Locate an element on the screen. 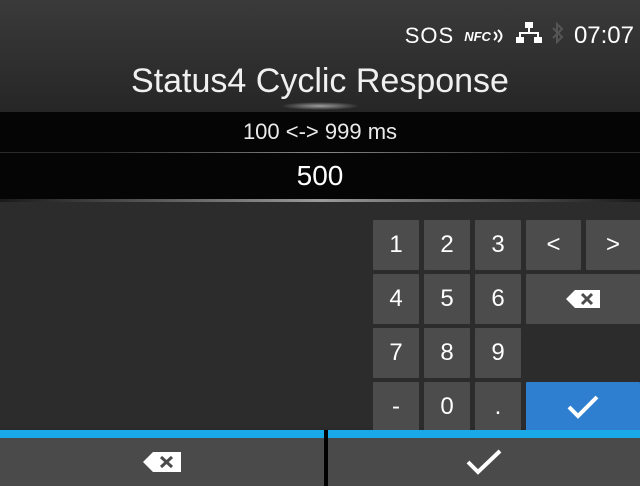 The width and height of the screenshot is (640, 486). softkey-bar is located at coordinates (320, 458).